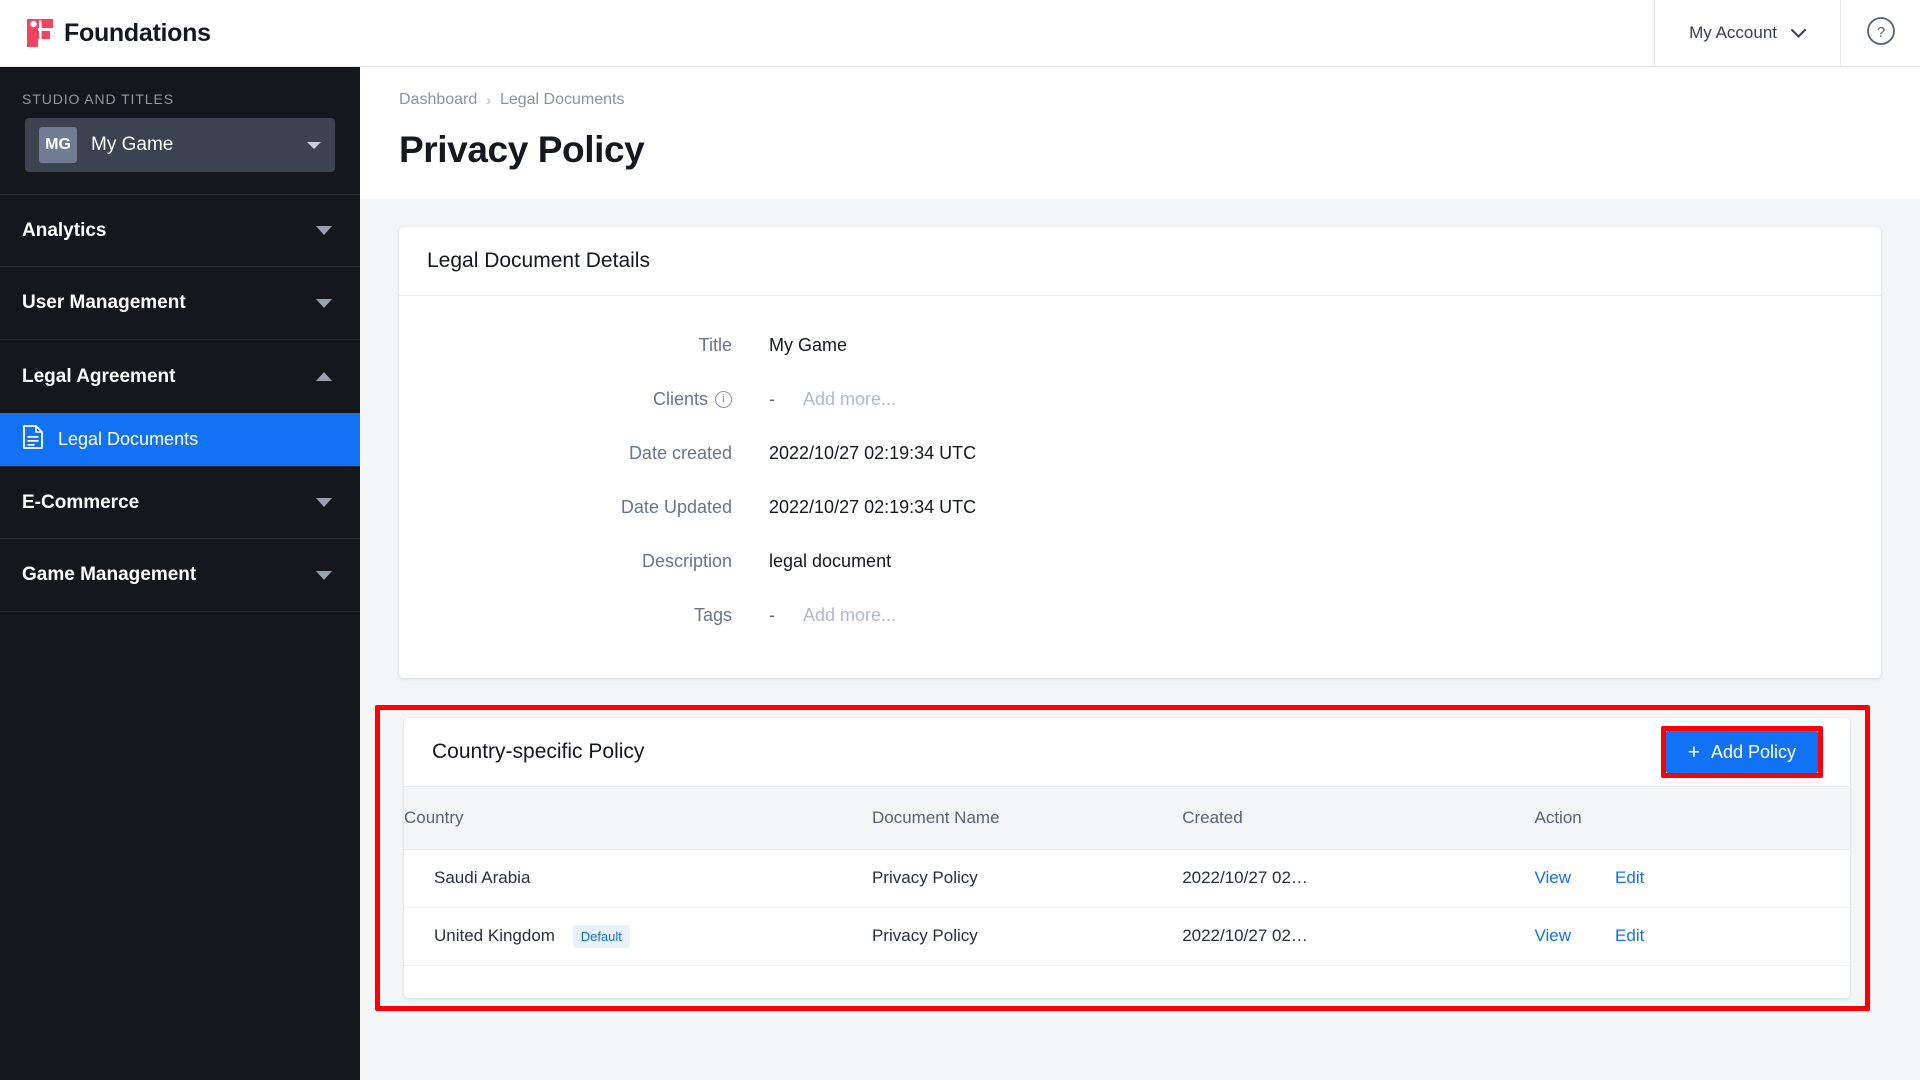  Describe the element at coordinates (601, 936) in the screenshot. I see `status-badge: Default` at that location.